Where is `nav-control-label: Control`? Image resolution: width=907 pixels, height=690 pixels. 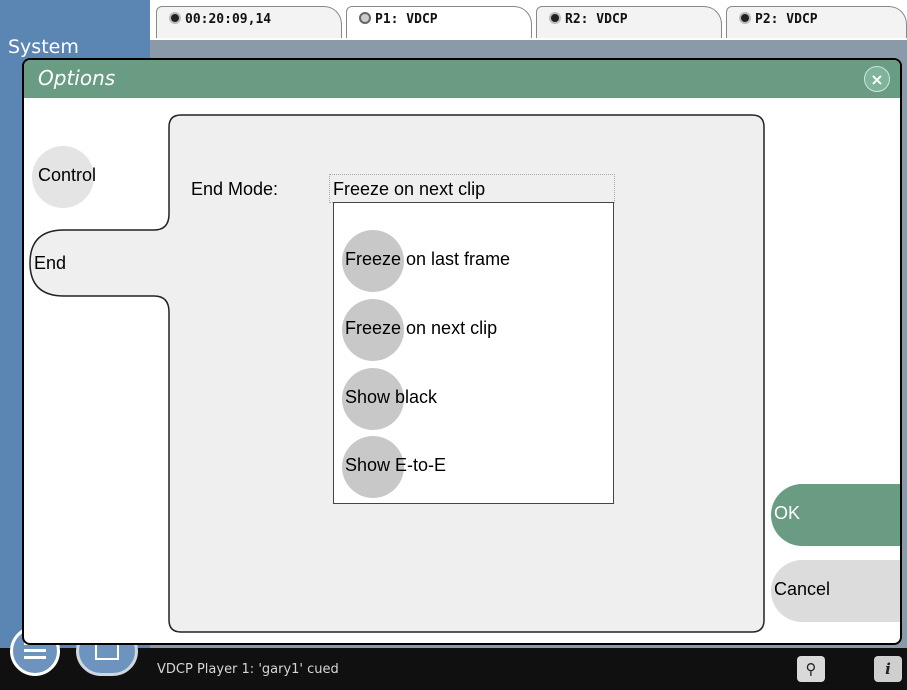 nav-control-label: Control is located at coordinates (67, 175).